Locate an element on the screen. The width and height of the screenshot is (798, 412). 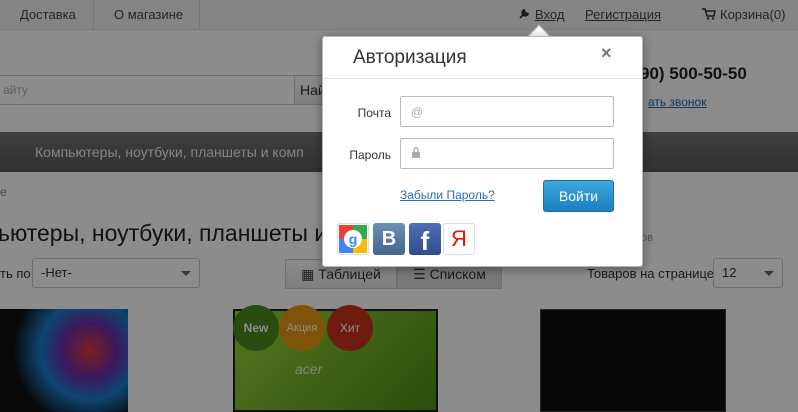
forgot-password-link: Забыли Пароль? is located at coordinates (447, 195).